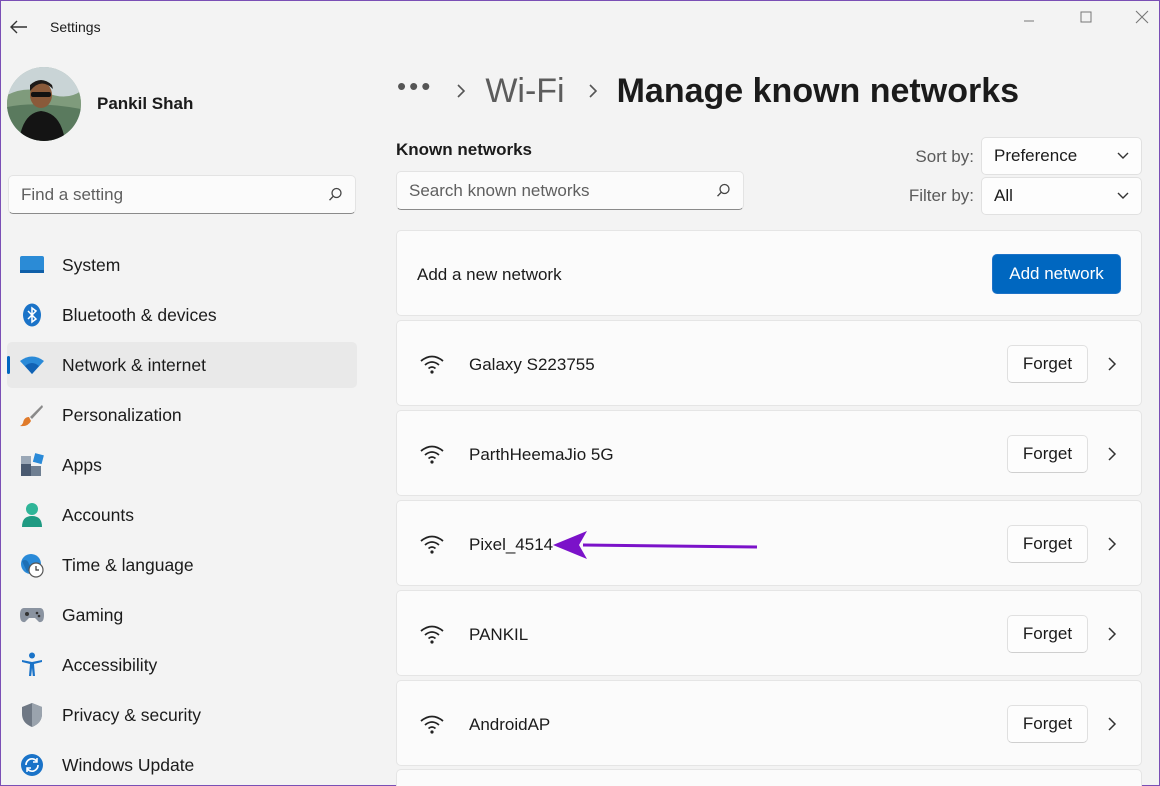  Describe the element at coordinates (174, 194) in the screenshot. I see `search-input` at that location.